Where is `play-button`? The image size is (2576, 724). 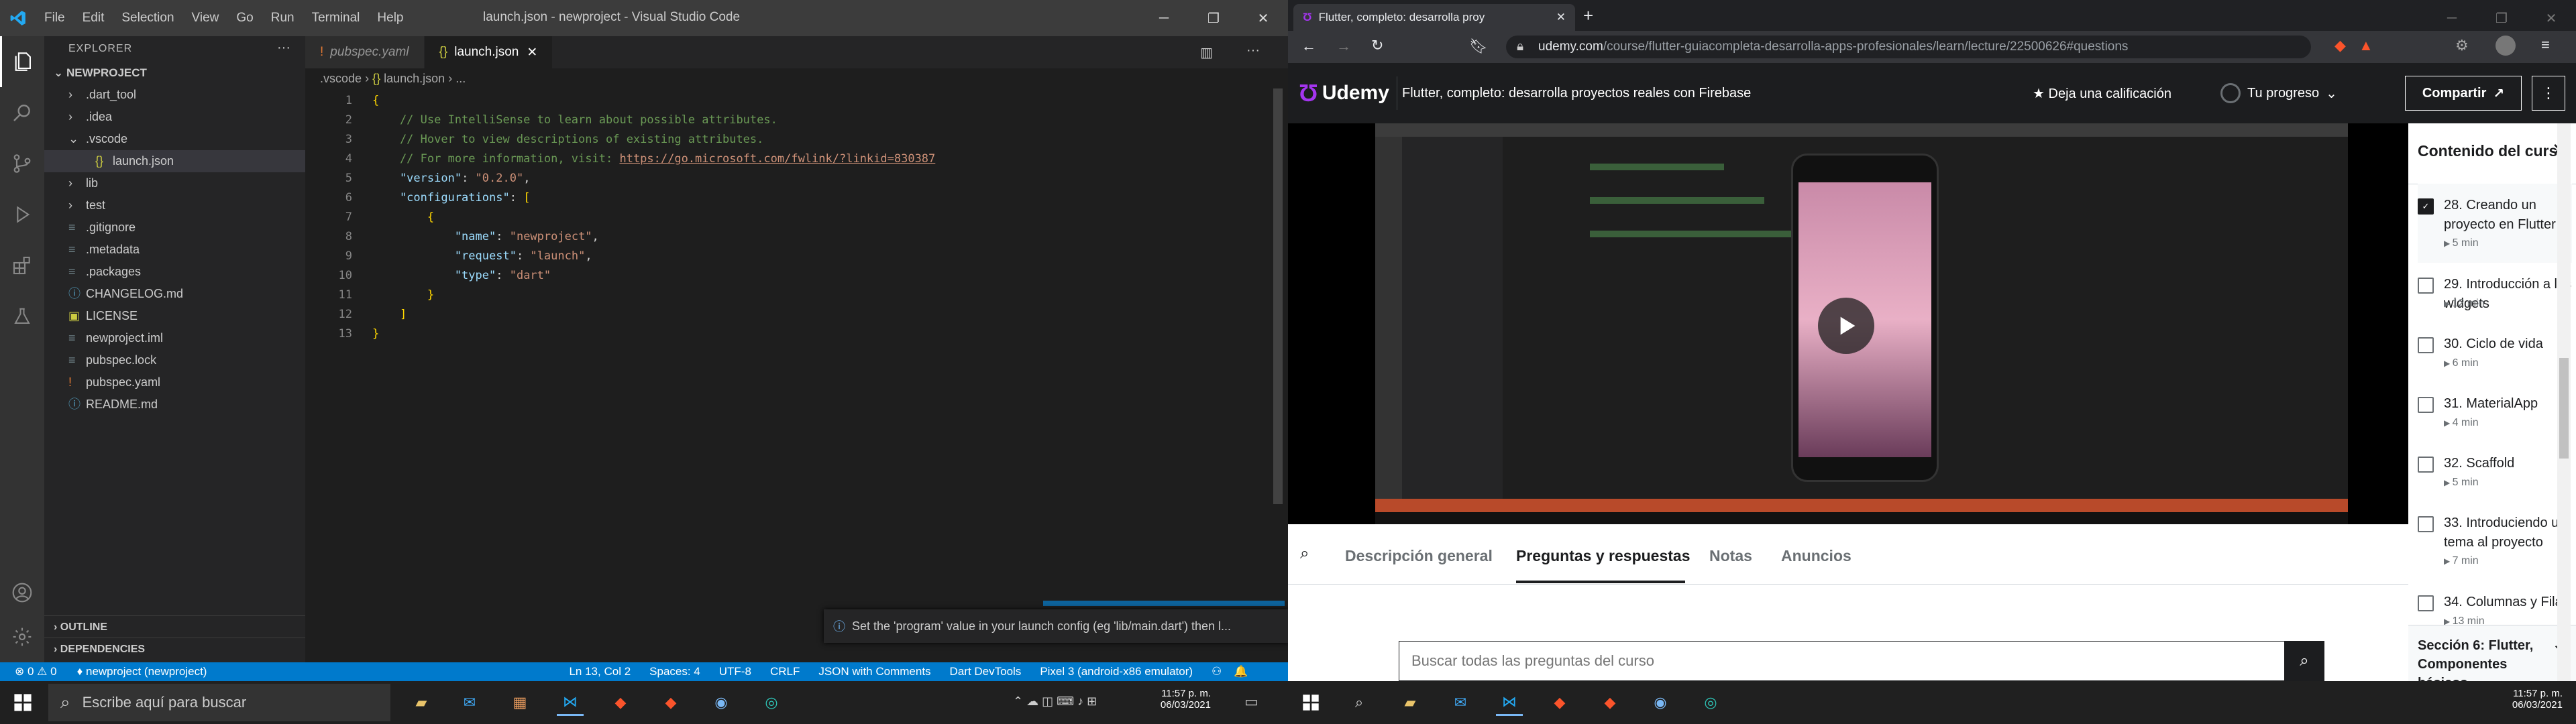
play-button is located at coordinates (1846, 326).